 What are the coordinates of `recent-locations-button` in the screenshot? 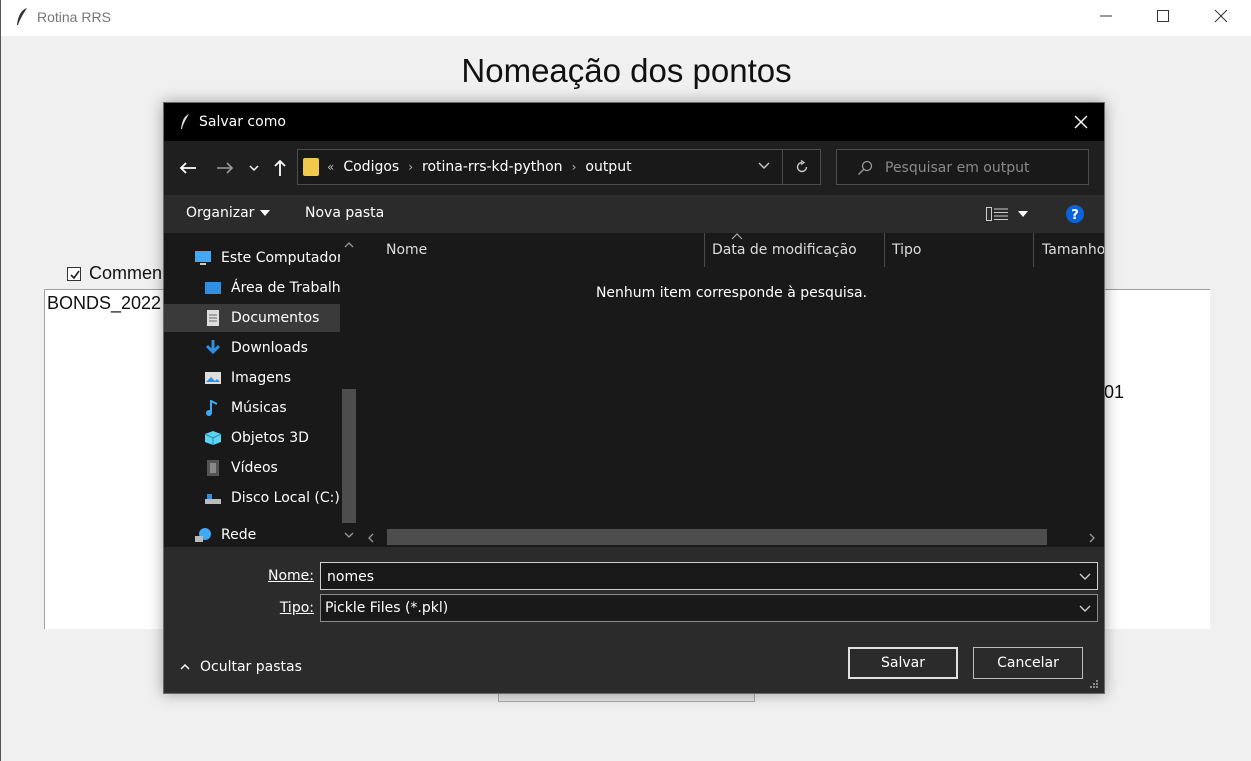 It's located at (254, 168).